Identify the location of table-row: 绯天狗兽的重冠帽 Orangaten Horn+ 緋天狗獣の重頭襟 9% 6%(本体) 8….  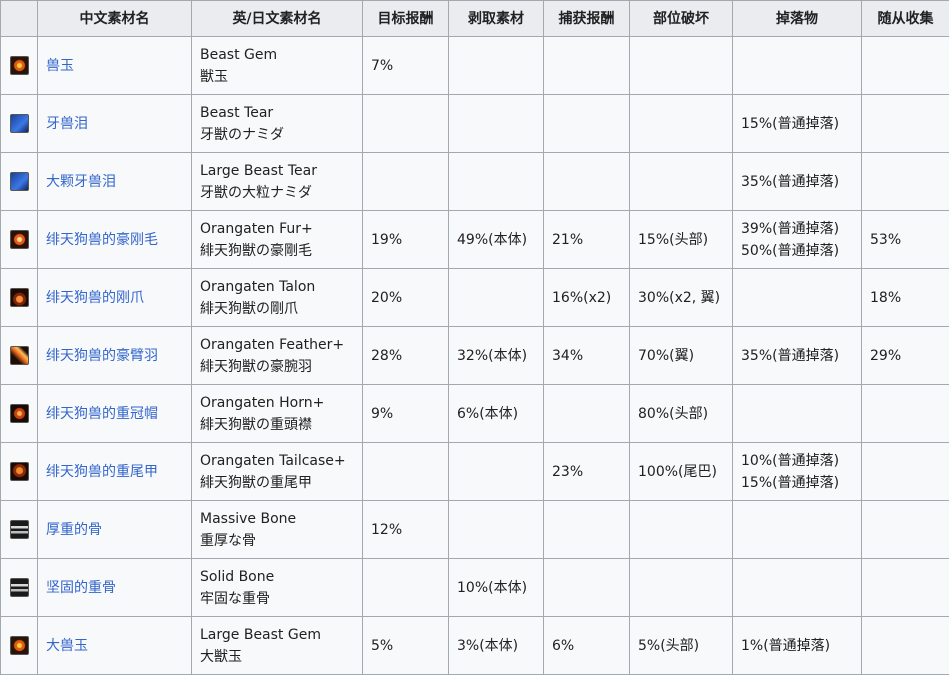
(474, 413).